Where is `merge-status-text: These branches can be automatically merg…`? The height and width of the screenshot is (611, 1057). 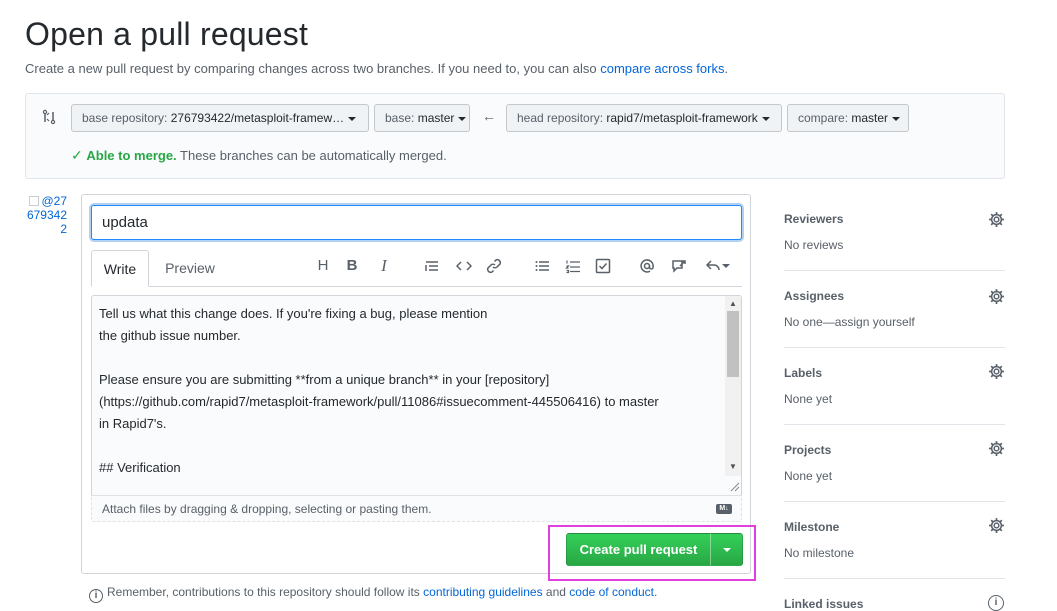 merge-status-text: These branches can be automatically merg… is located at coordinates (311, 155).